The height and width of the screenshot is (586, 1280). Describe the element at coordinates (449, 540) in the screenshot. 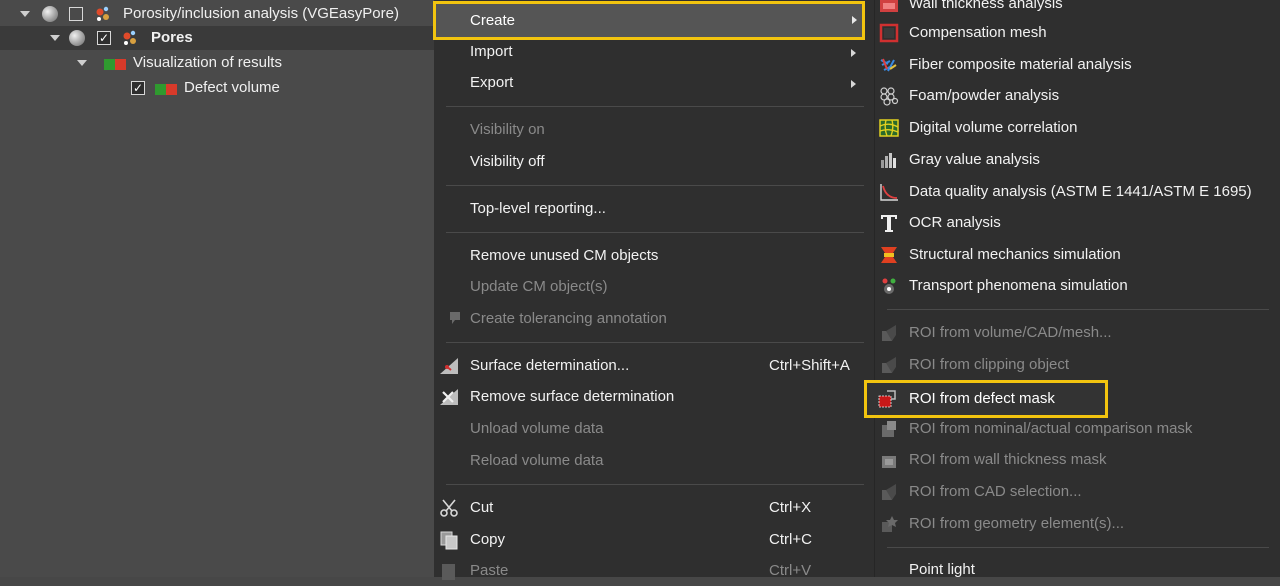

I see `copy-icon` at that location.